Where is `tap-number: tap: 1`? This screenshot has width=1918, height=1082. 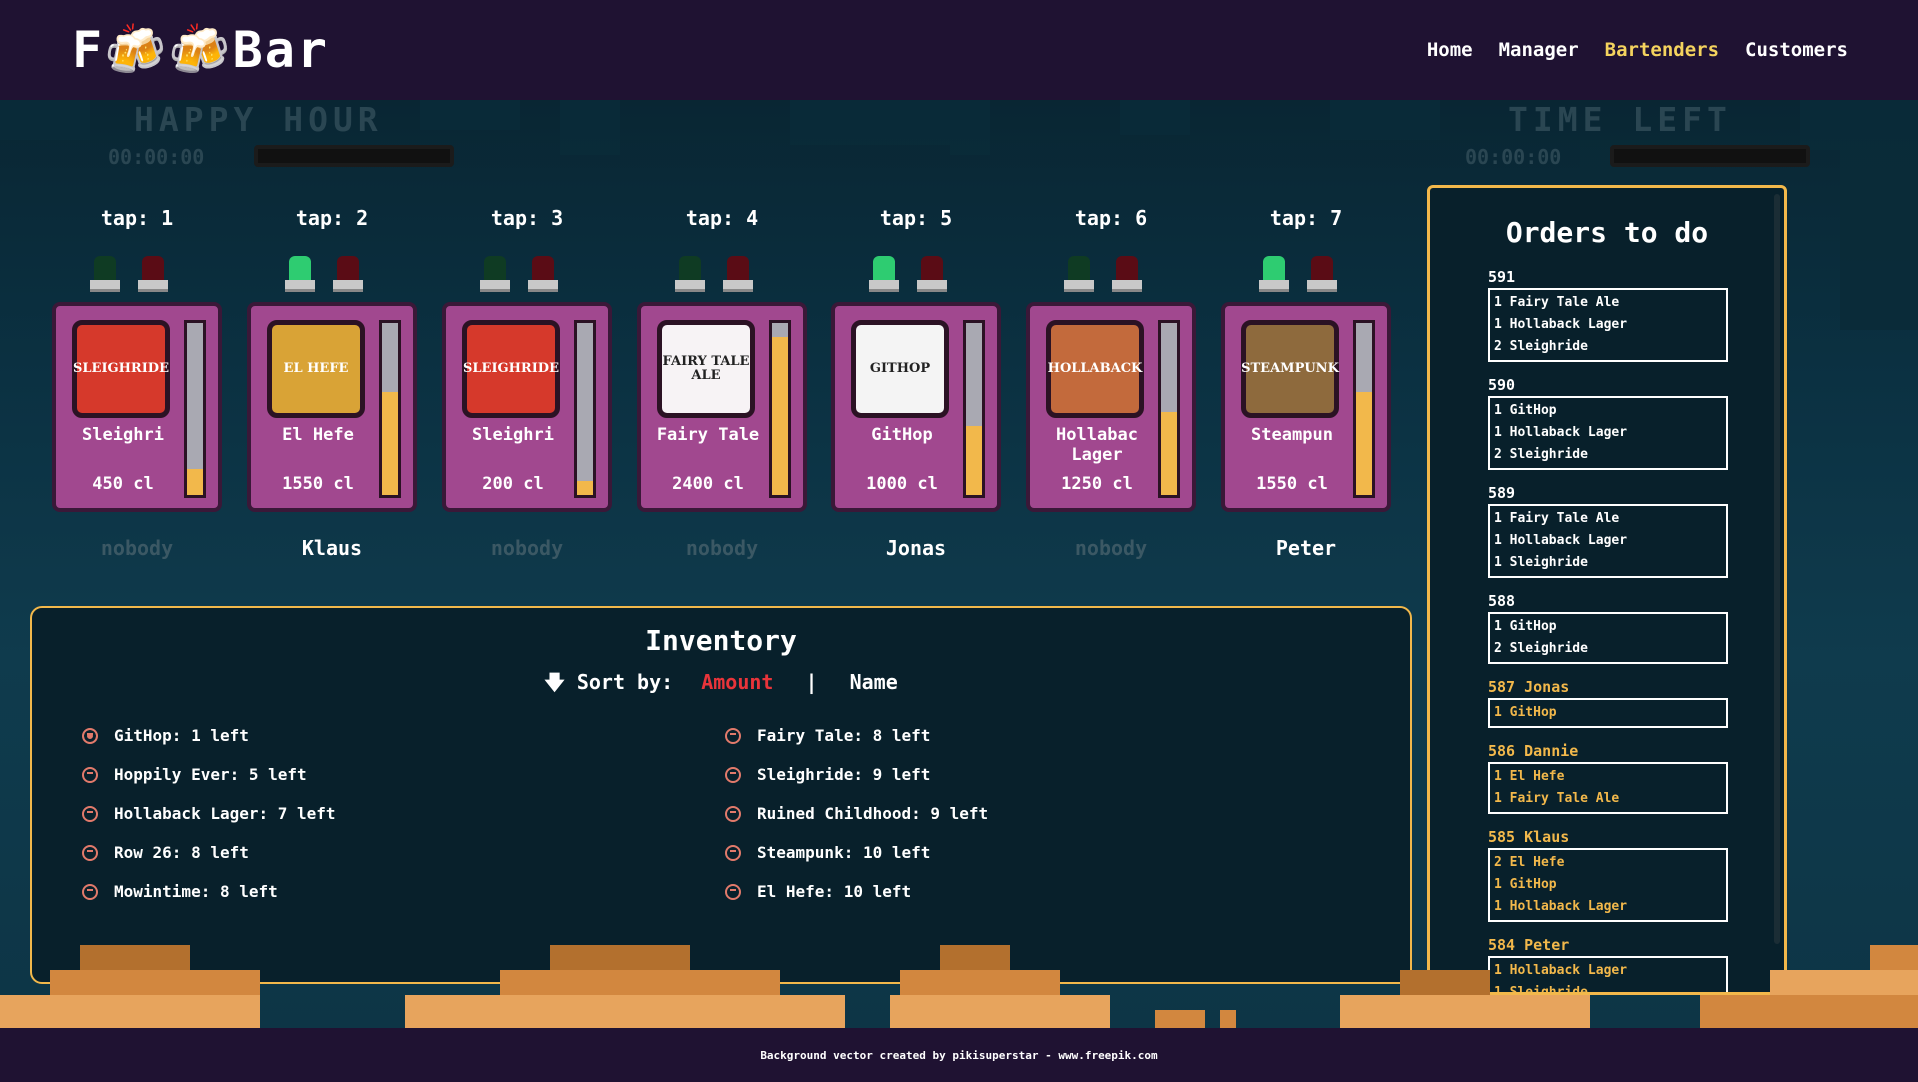 tap-number: tap: 1 is located at coordinates (137, 218).